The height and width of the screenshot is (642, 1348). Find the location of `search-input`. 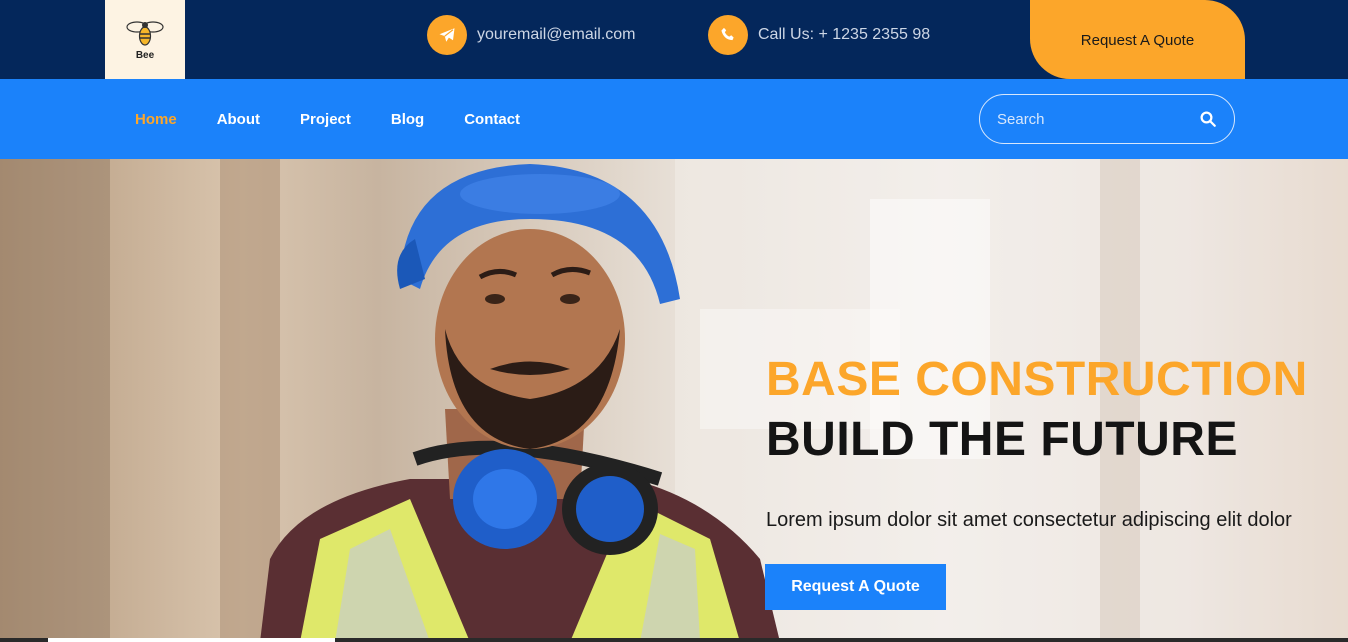

search-input is located at coordinates (1087, 119).